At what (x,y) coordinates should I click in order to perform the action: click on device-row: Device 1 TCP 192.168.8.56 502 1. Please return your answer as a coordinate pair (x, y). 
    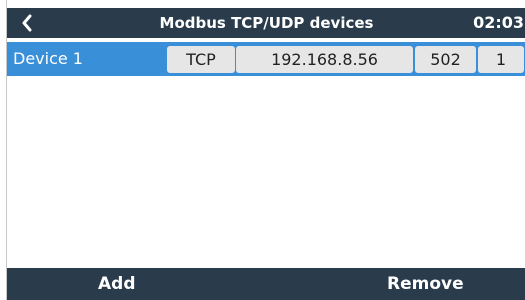
    Looking at the image, I should click on (266, 59).